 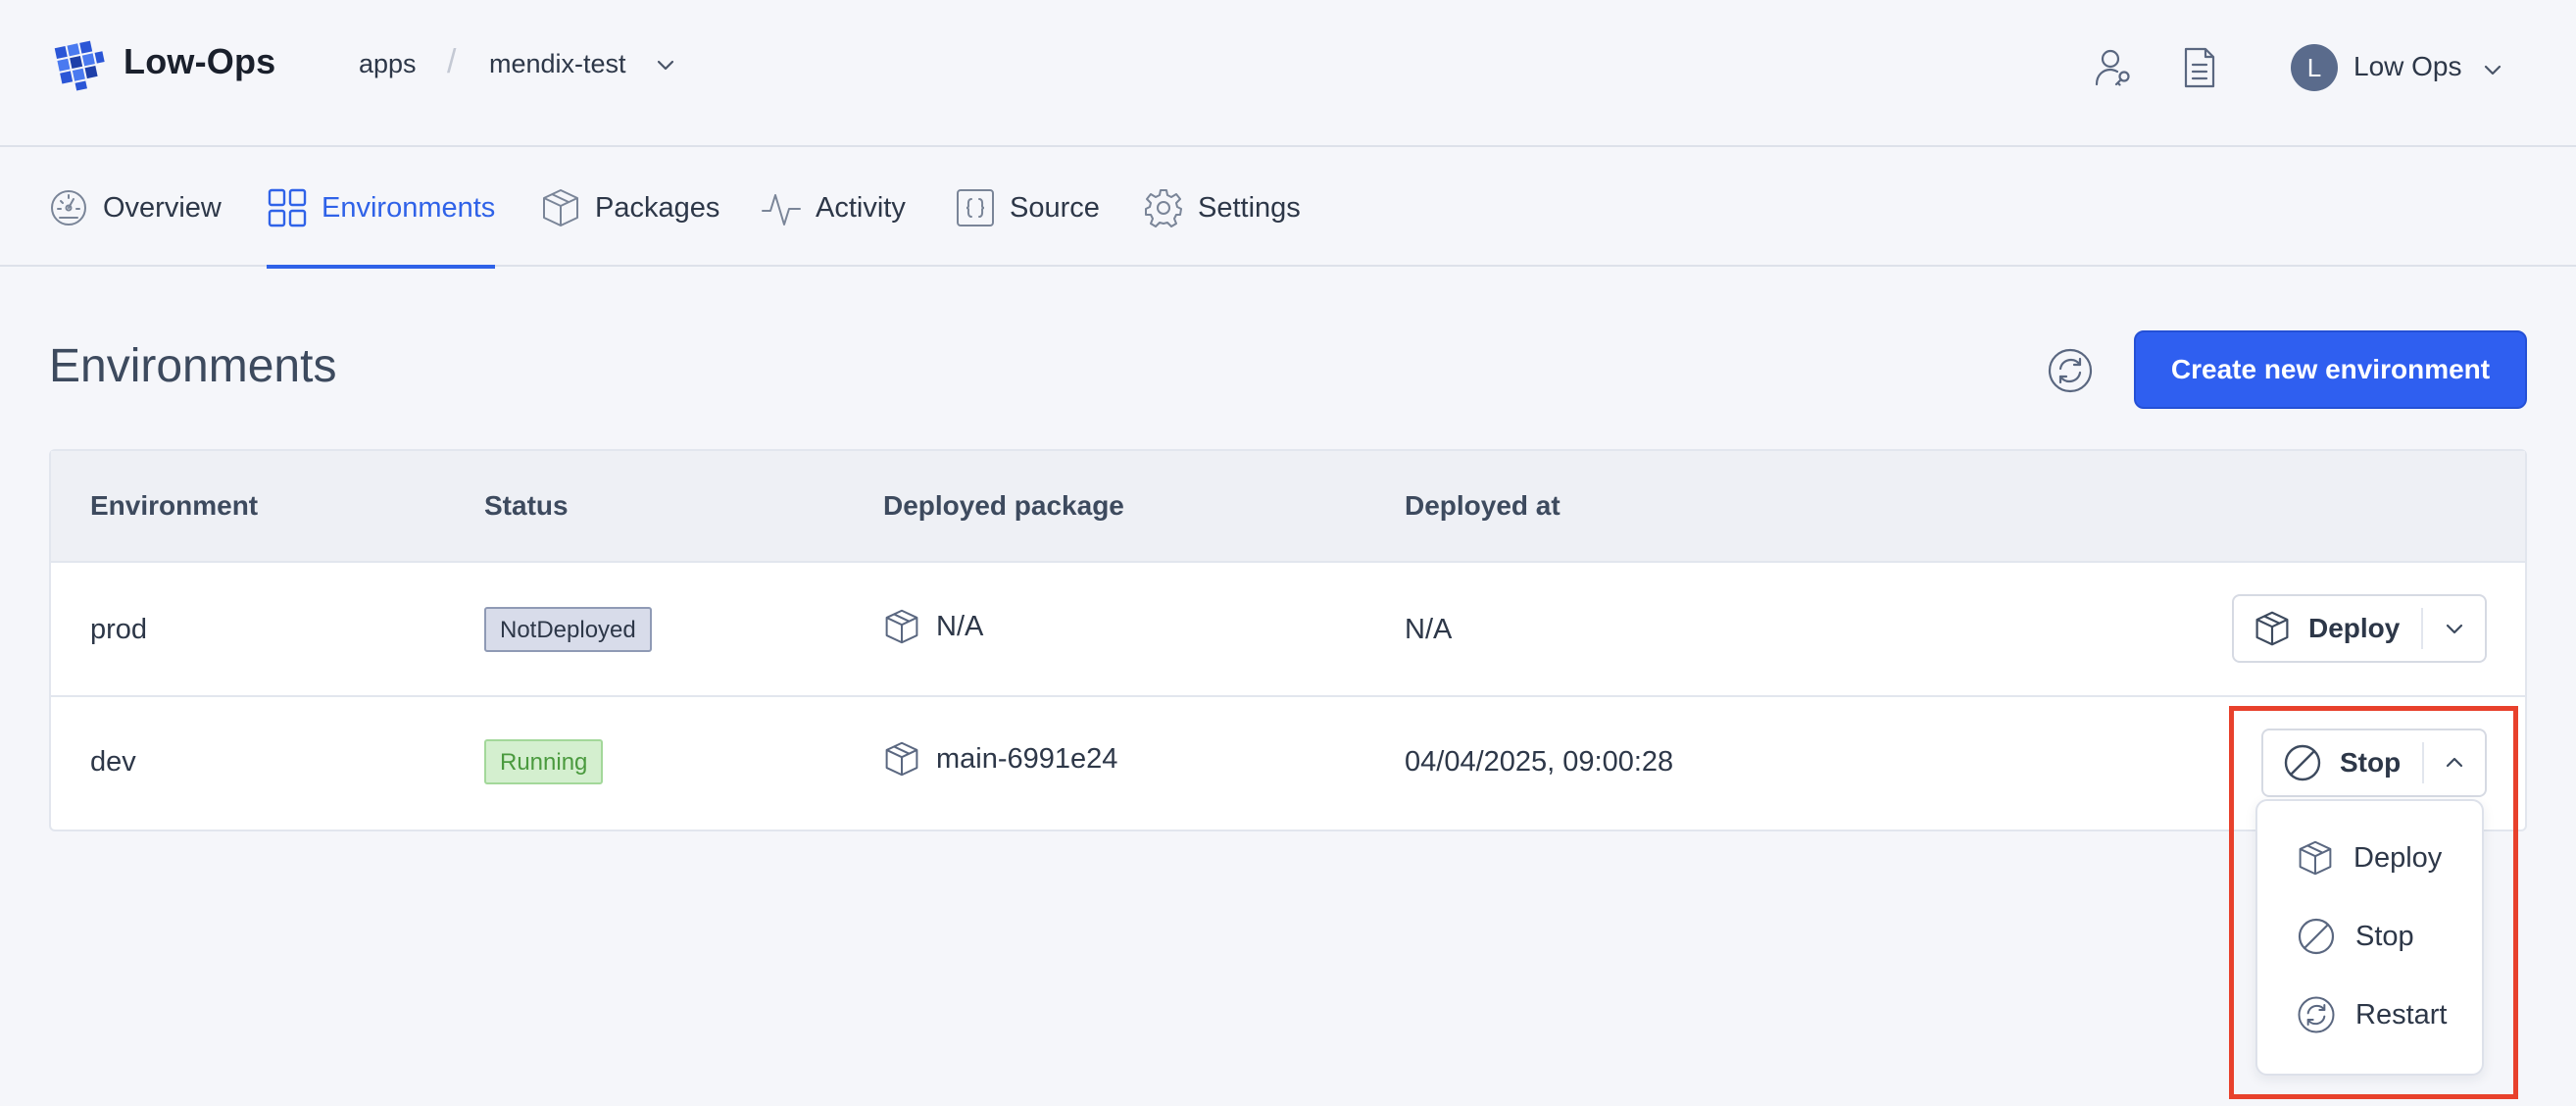 I want to click on deployed-package: main-6991e24, so click(x=1000, y=759).